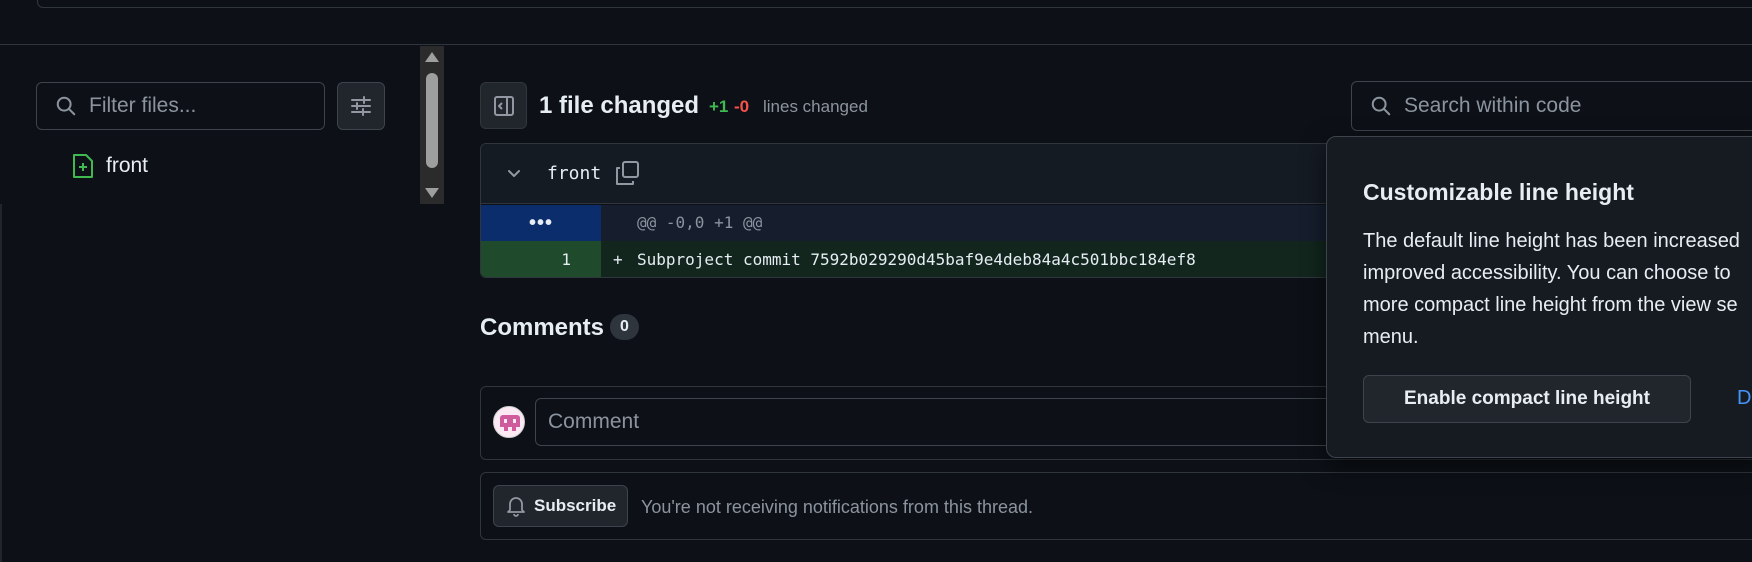  Describe the element at coordinates (541, 259) in the screenshot. I see `line-number-gutter: 1` at that location.